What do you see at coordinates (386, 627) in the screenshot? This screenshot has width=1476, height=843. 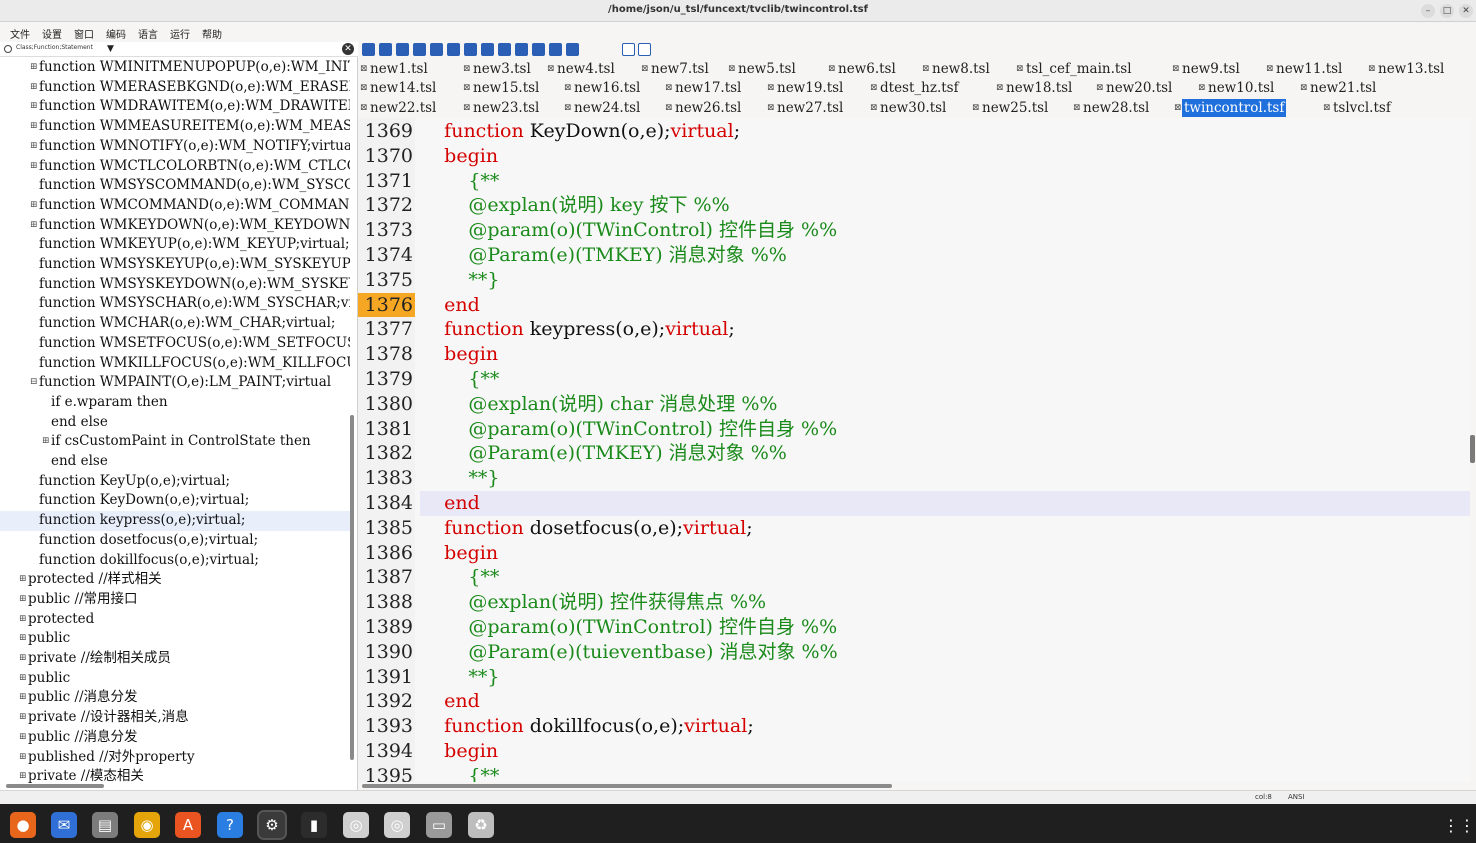 I see `line-number: 1389` at bounding box center [386, 627].